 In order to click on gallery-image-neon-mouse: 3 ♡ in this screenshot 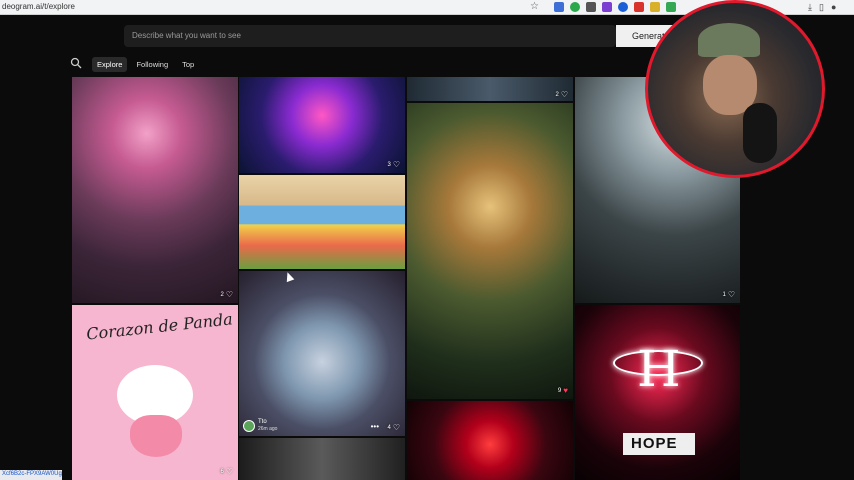, I will do `click(322, 125)`.